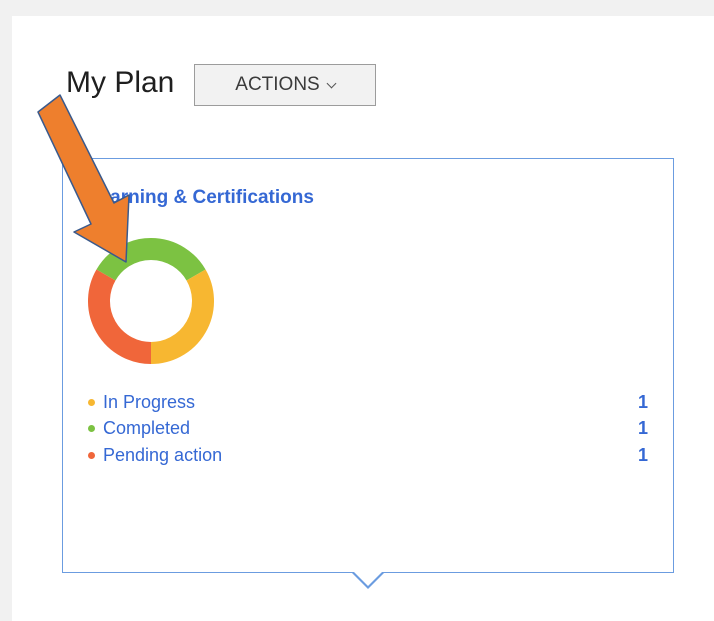  I want to click on donut-slice-in-progress, so click(182, 316).